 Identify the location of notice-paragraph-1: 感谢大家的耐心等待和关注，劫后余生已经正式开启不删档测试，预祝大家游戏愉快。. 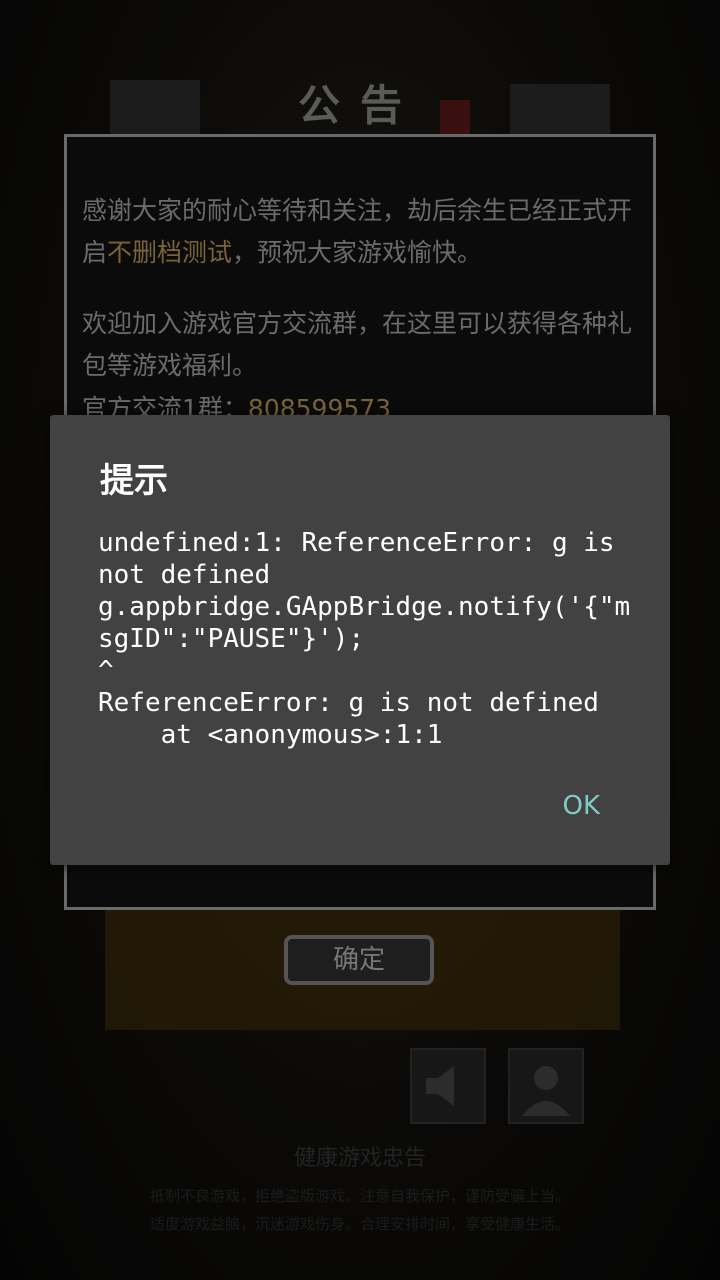
(362, 232).